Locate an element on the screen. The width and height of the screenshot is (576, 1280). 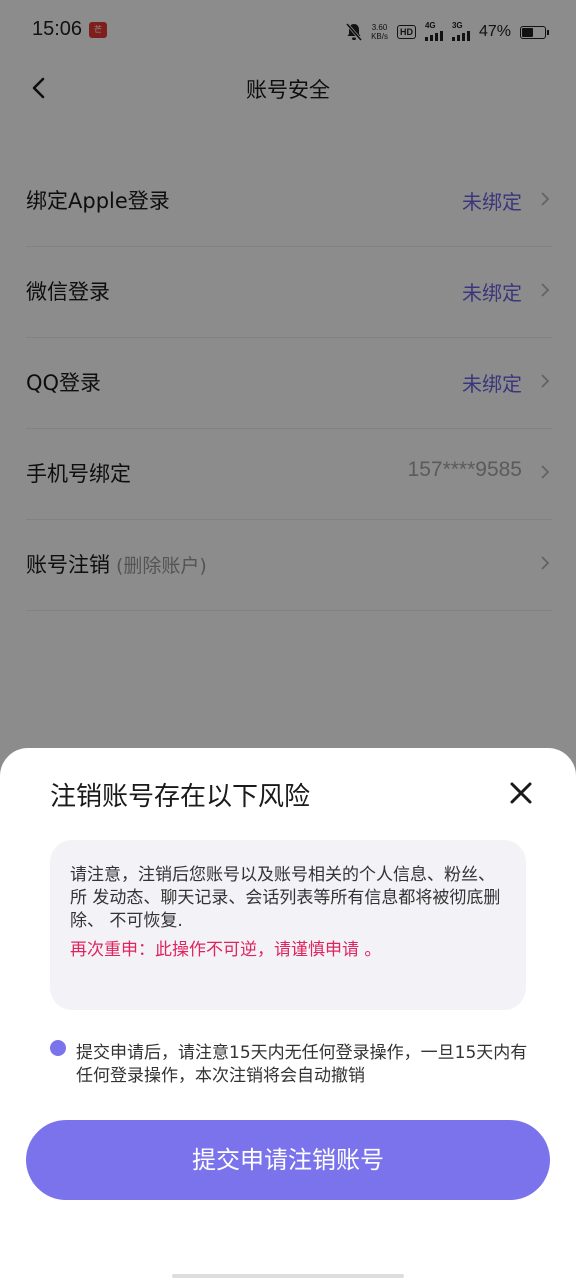
bullet-dot-icon is located at coordinates (58, 1048).